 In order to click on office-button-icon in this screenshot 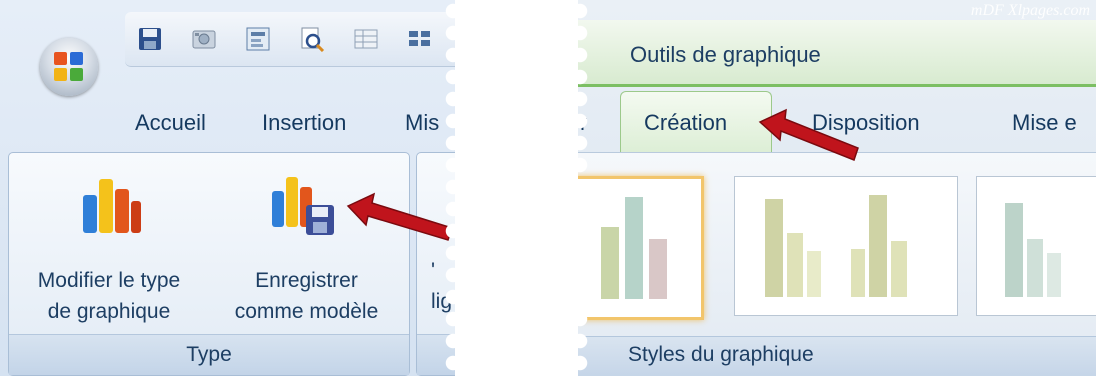, I will do `click(69, 67)`.